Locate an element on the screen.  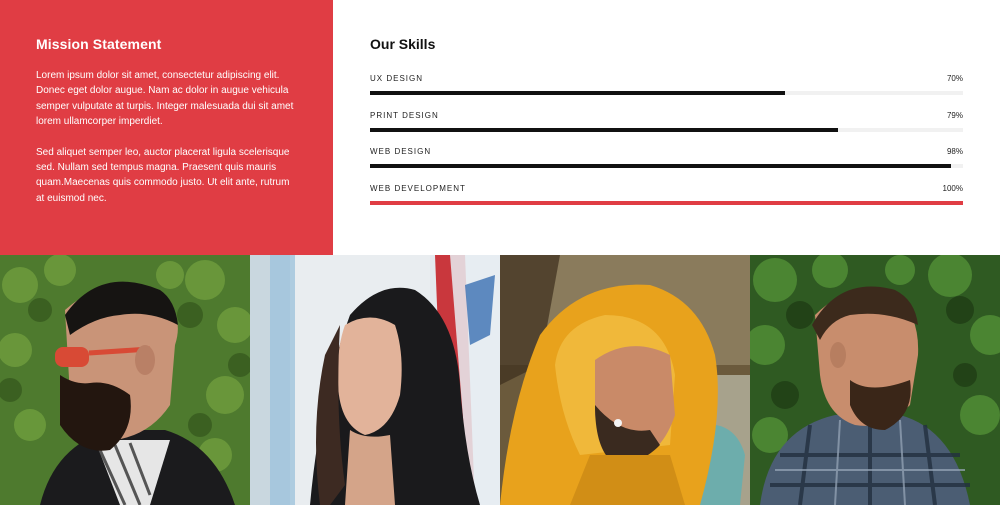
skill-name: WEB DESIGN is located at coordinates (401, 151).